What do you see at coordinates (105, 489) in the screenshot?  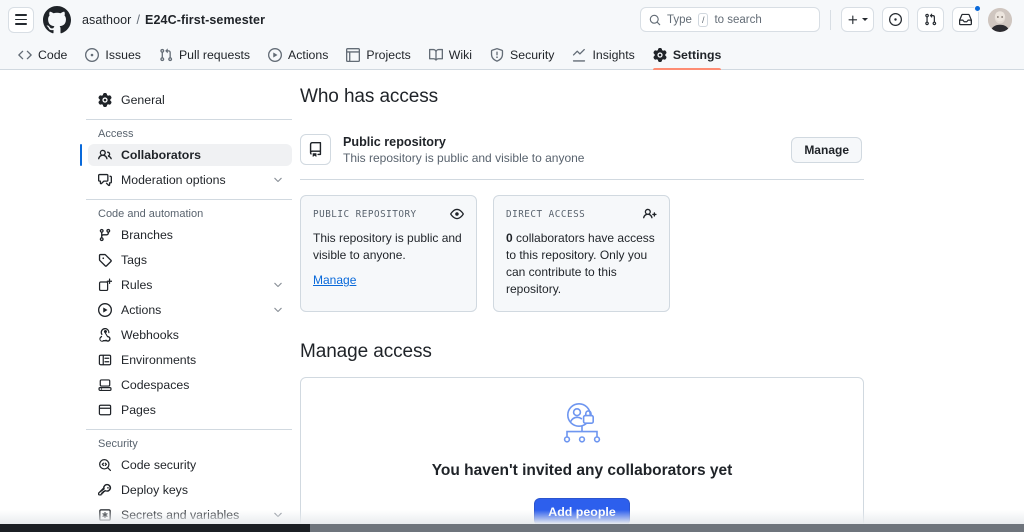 I see `key-icon` at bounding box center [105, 489].